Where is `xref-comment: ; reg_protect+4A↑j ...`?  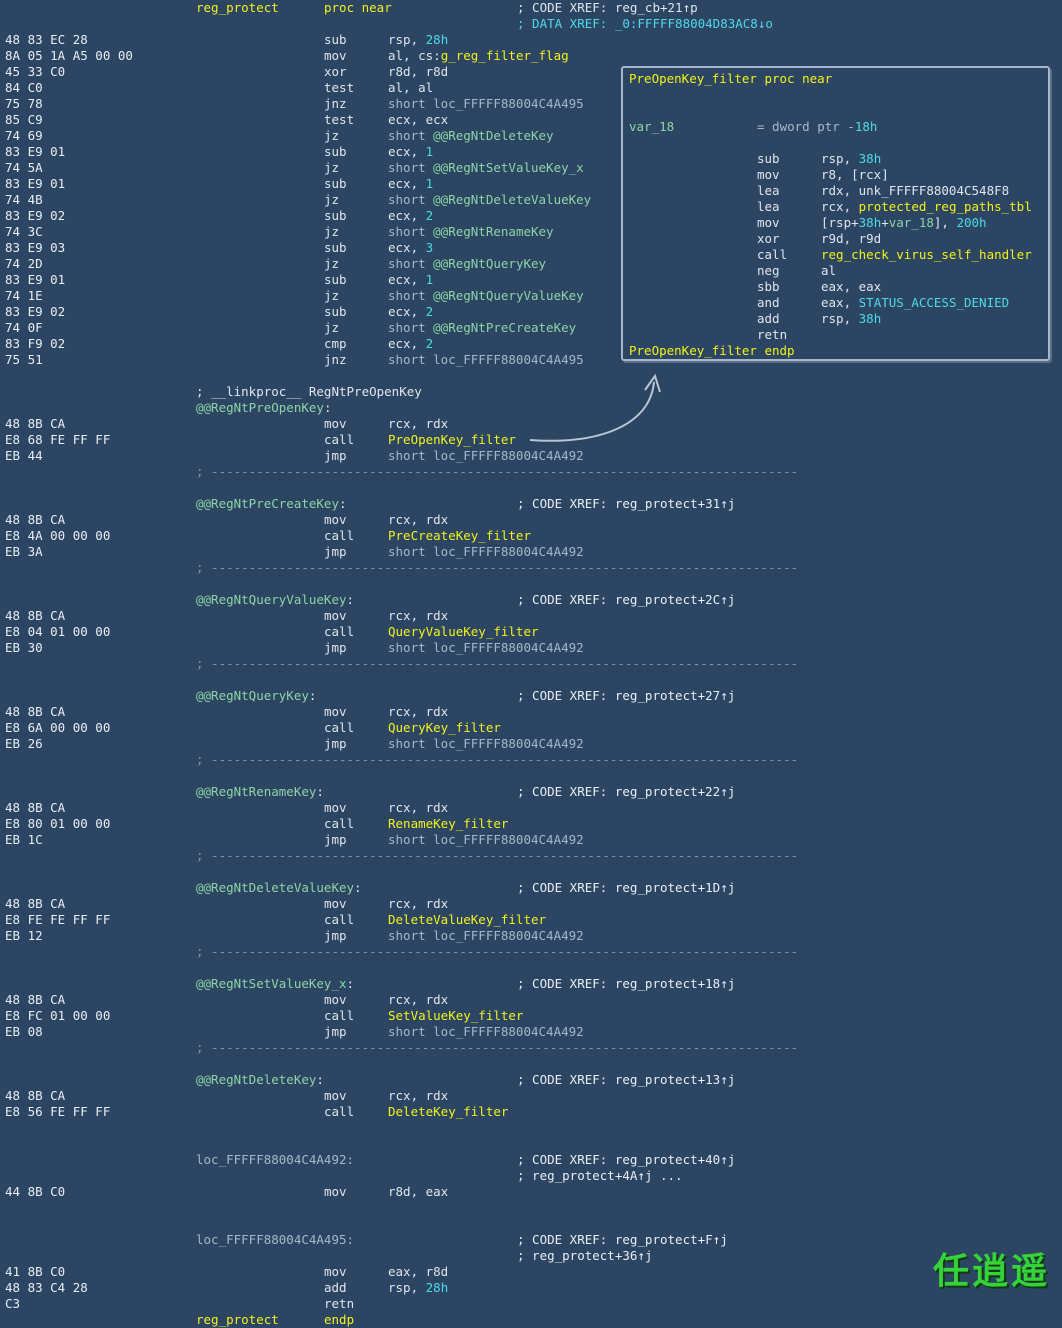
xref-comment: ; reg_protect+4A↑j ... is located at coordinates (600, 1176).